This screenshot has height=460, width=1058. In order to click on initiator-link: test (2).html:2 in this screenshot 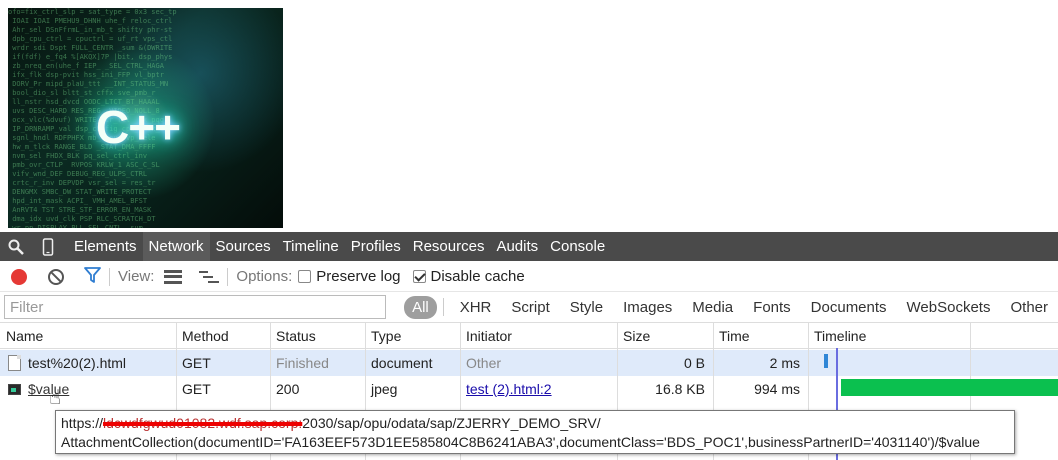, I will do `click(509, 389)`.